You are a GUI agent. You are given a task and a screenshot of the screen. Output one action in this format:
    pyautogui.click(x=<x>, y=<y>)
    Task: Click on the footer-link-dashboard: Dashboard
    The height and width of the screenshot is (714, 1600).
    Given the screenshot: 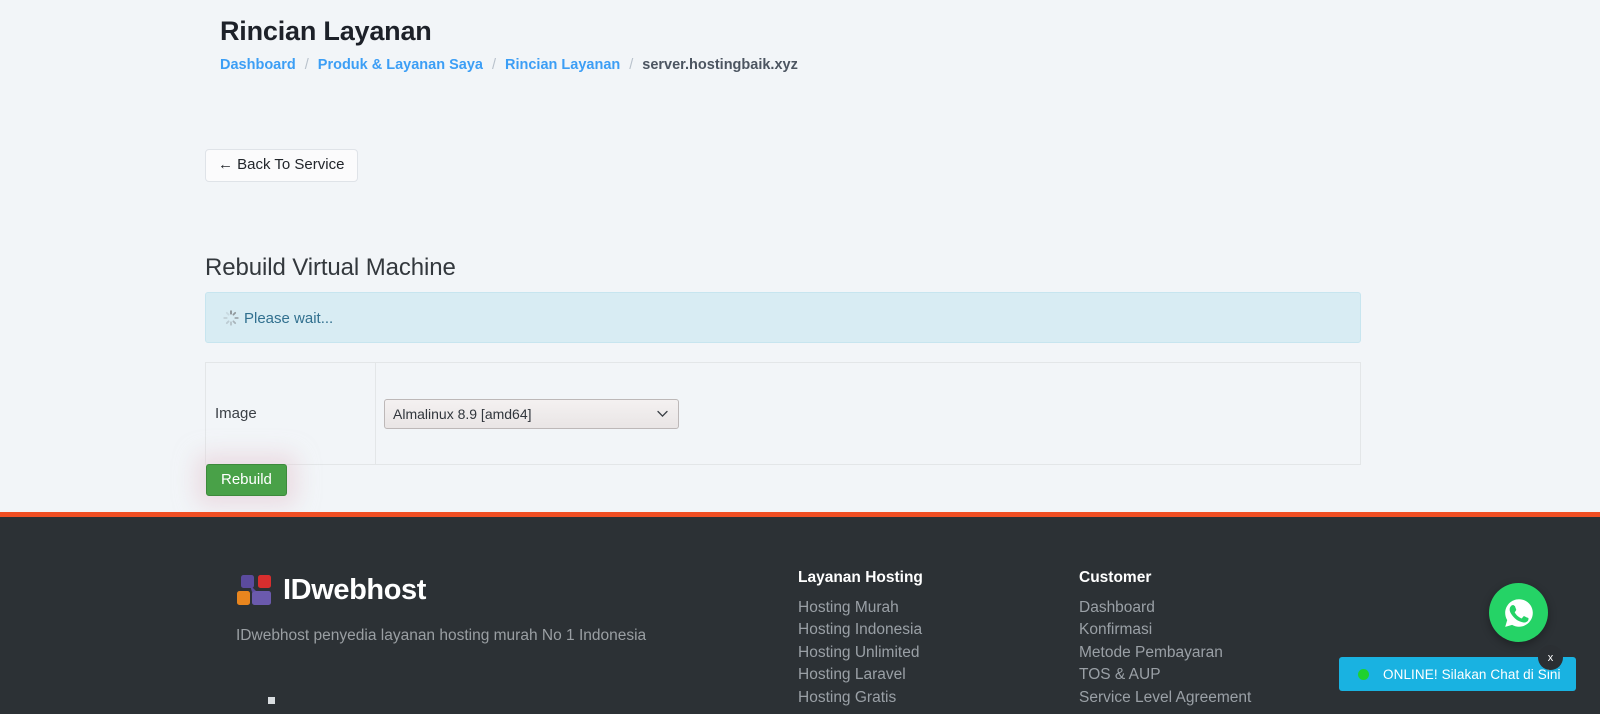 What is the action you would take?
    pyautogui.click(x=1165, y=608)
    